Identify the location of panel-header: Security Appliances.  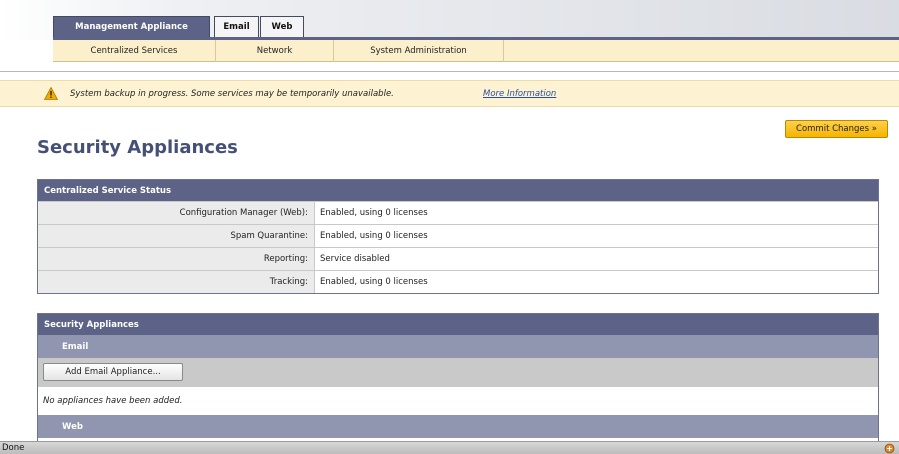
(458, 324).